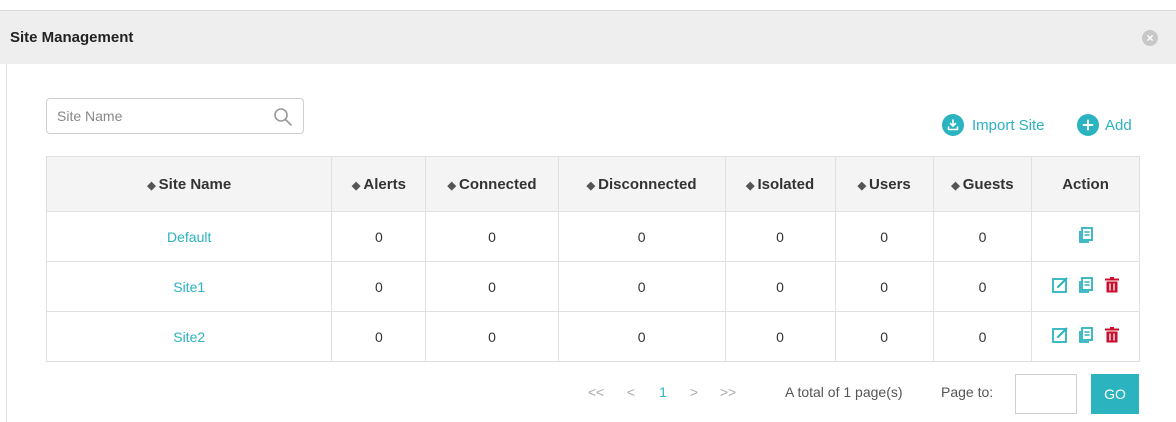  What do you see at coordinates (844, 392) in the screenshot?
I see `total-pages-text: A total of 1 page(s)` at bounding box center [844, 392].